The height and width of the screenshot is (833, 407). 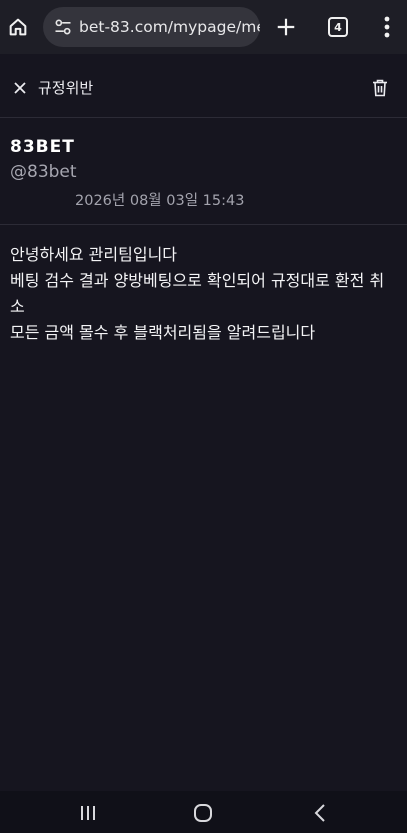 I want to click on url-text: bet-83.com/mypage/messe, so click(x=169, y=27).